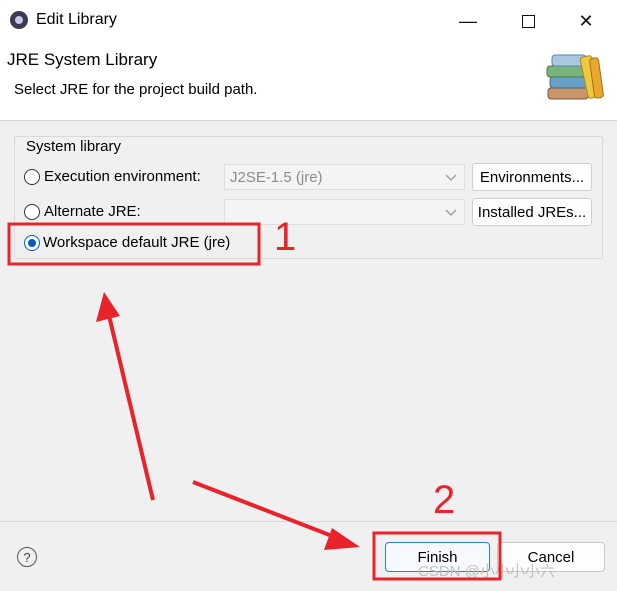 The width and height of the screenshot is (617, 591). Describe the element at coordinates (344, 177) in the screenshot. I see `execution-environment-combo: J2SE-1.5 (jre)` at that location.